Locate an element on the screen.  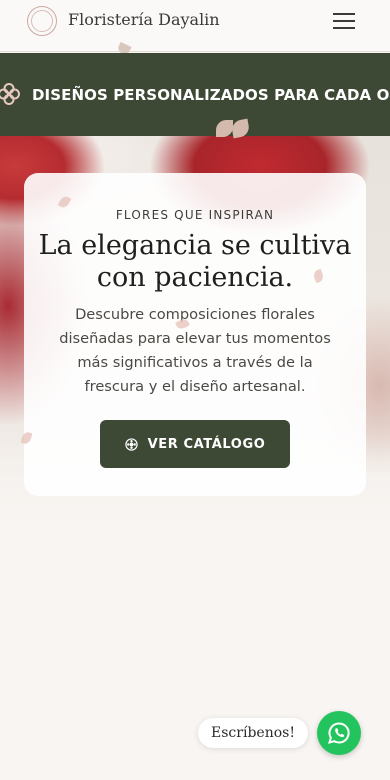
site-header: Floristería Dayalin is located at coordinates (195, 28).